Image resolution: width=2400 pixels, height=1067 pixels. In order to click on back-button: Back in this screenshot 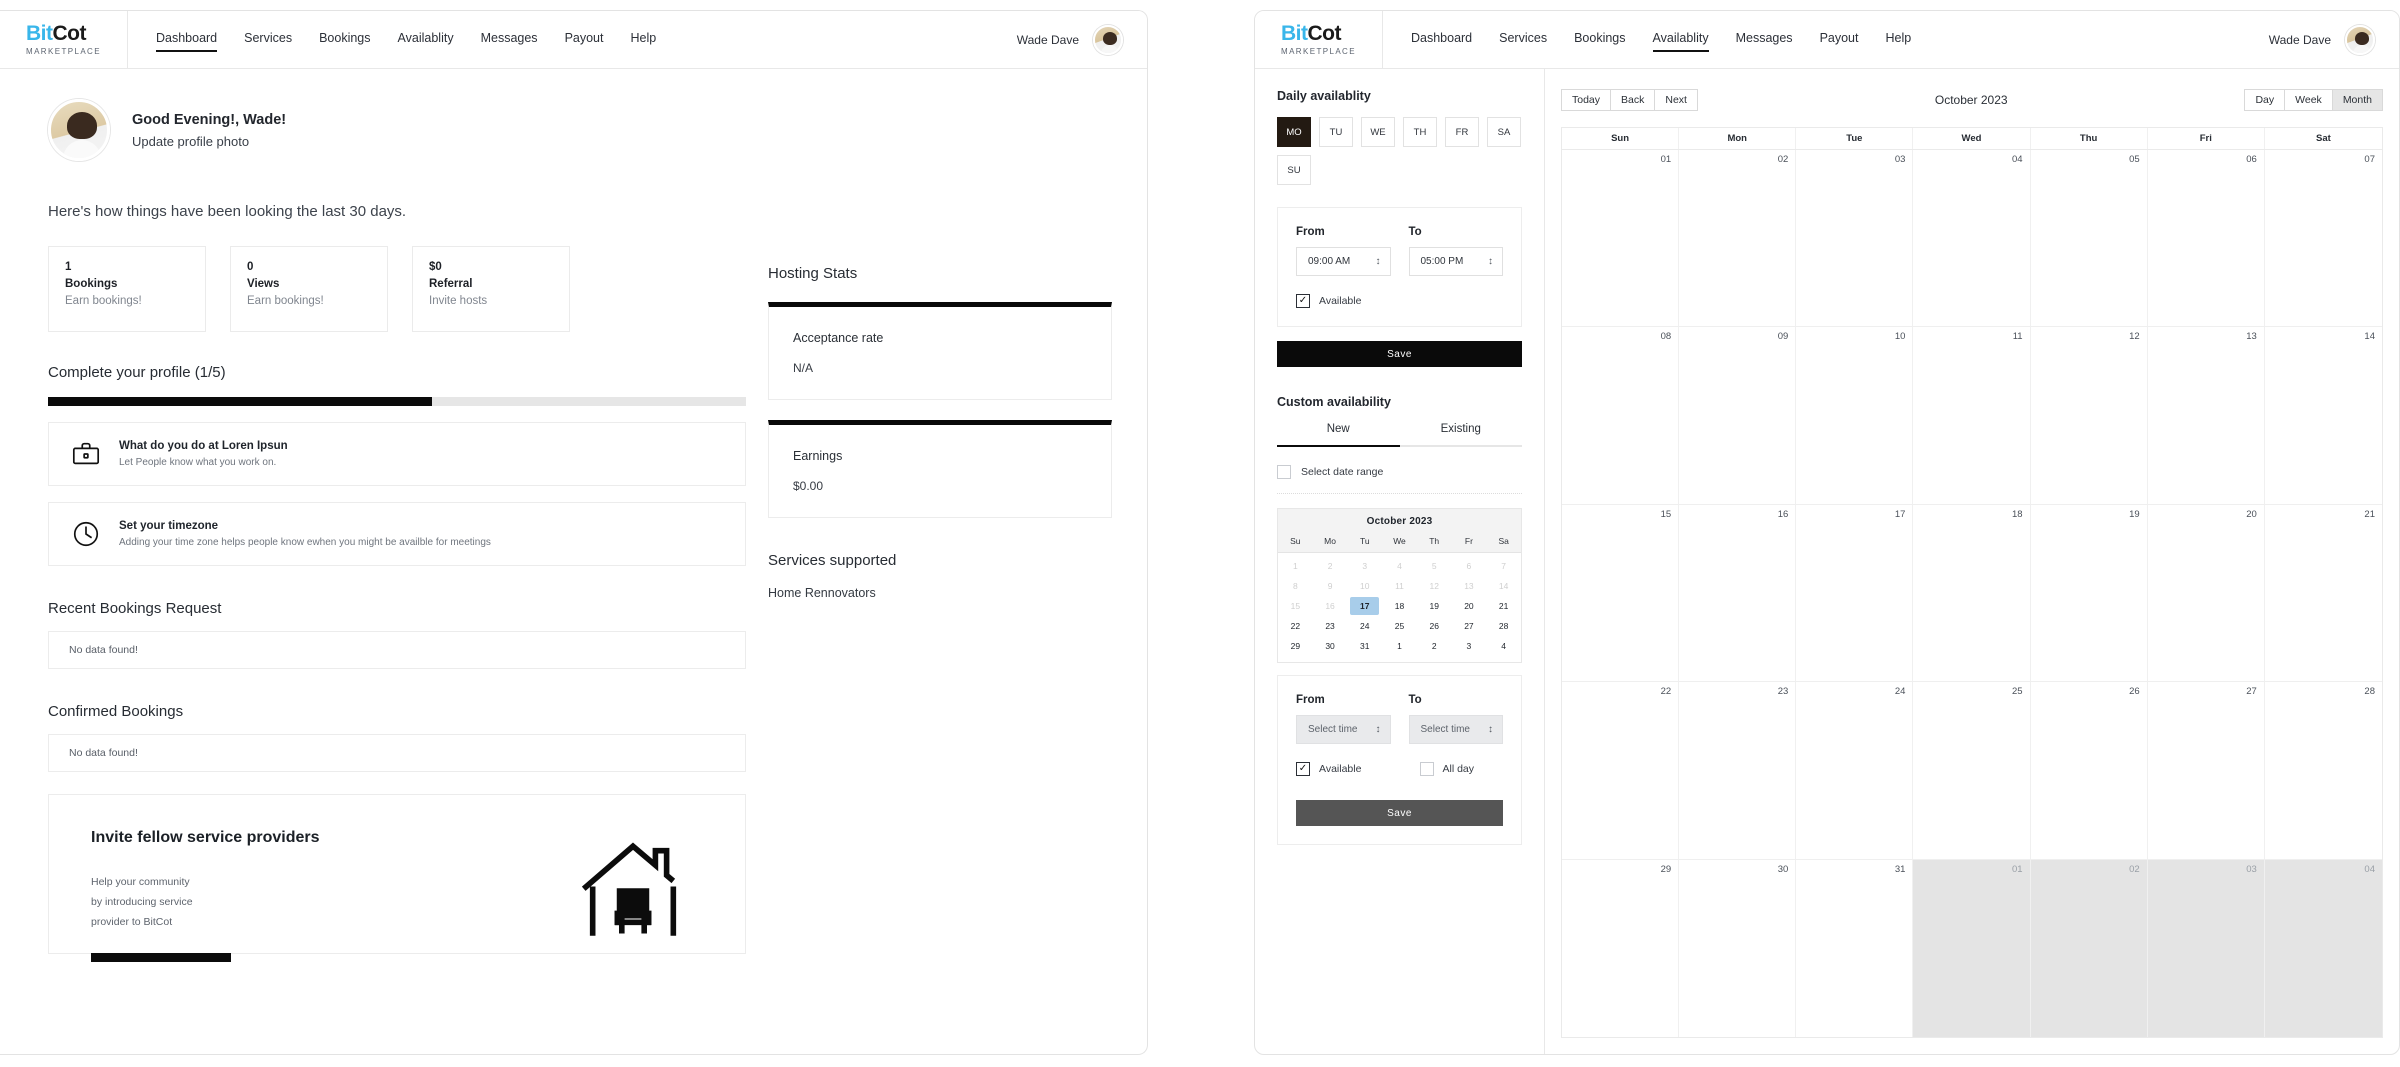, I will do `click(1633, 100)`.